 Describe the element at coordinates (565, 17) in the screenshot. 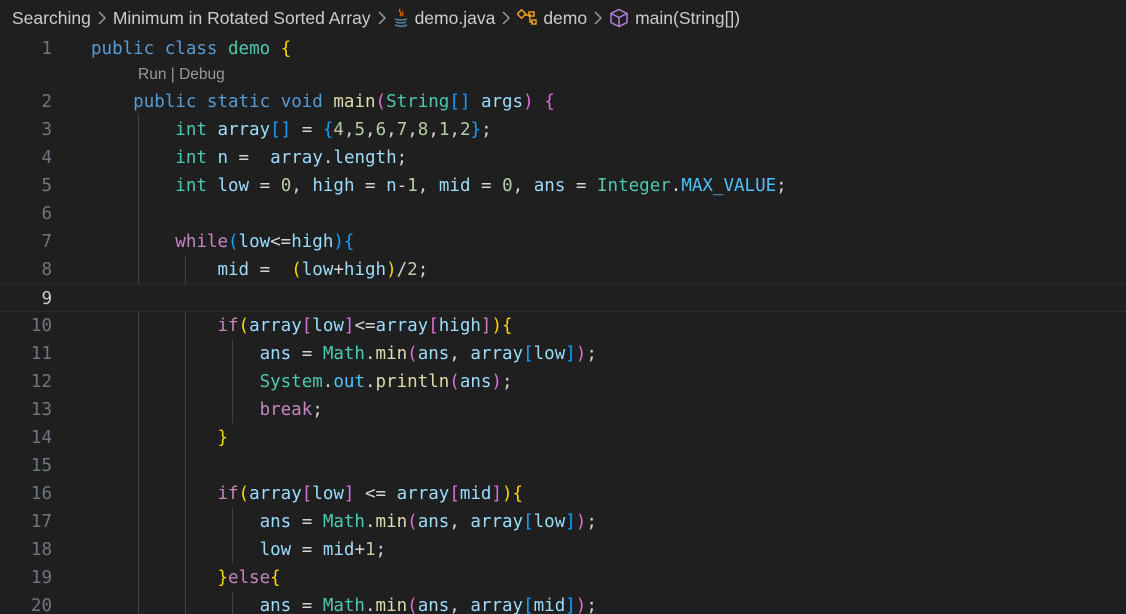

I see `breadcrumb-label: demo` at that location.